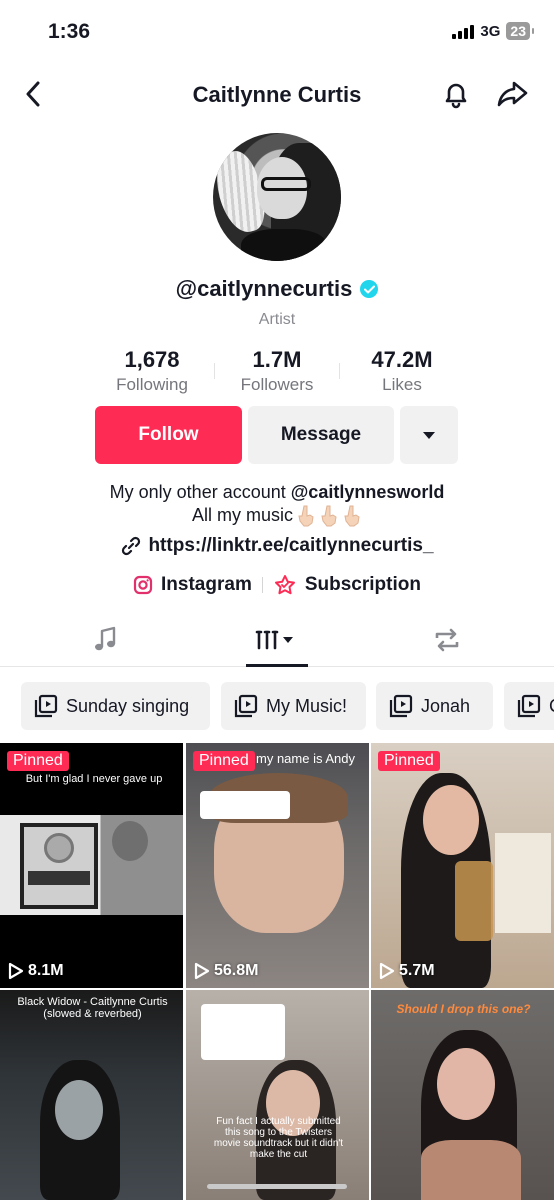 This screenshot has height=1200, width=554. I want to click on music-note-icon, so click(105, 638).